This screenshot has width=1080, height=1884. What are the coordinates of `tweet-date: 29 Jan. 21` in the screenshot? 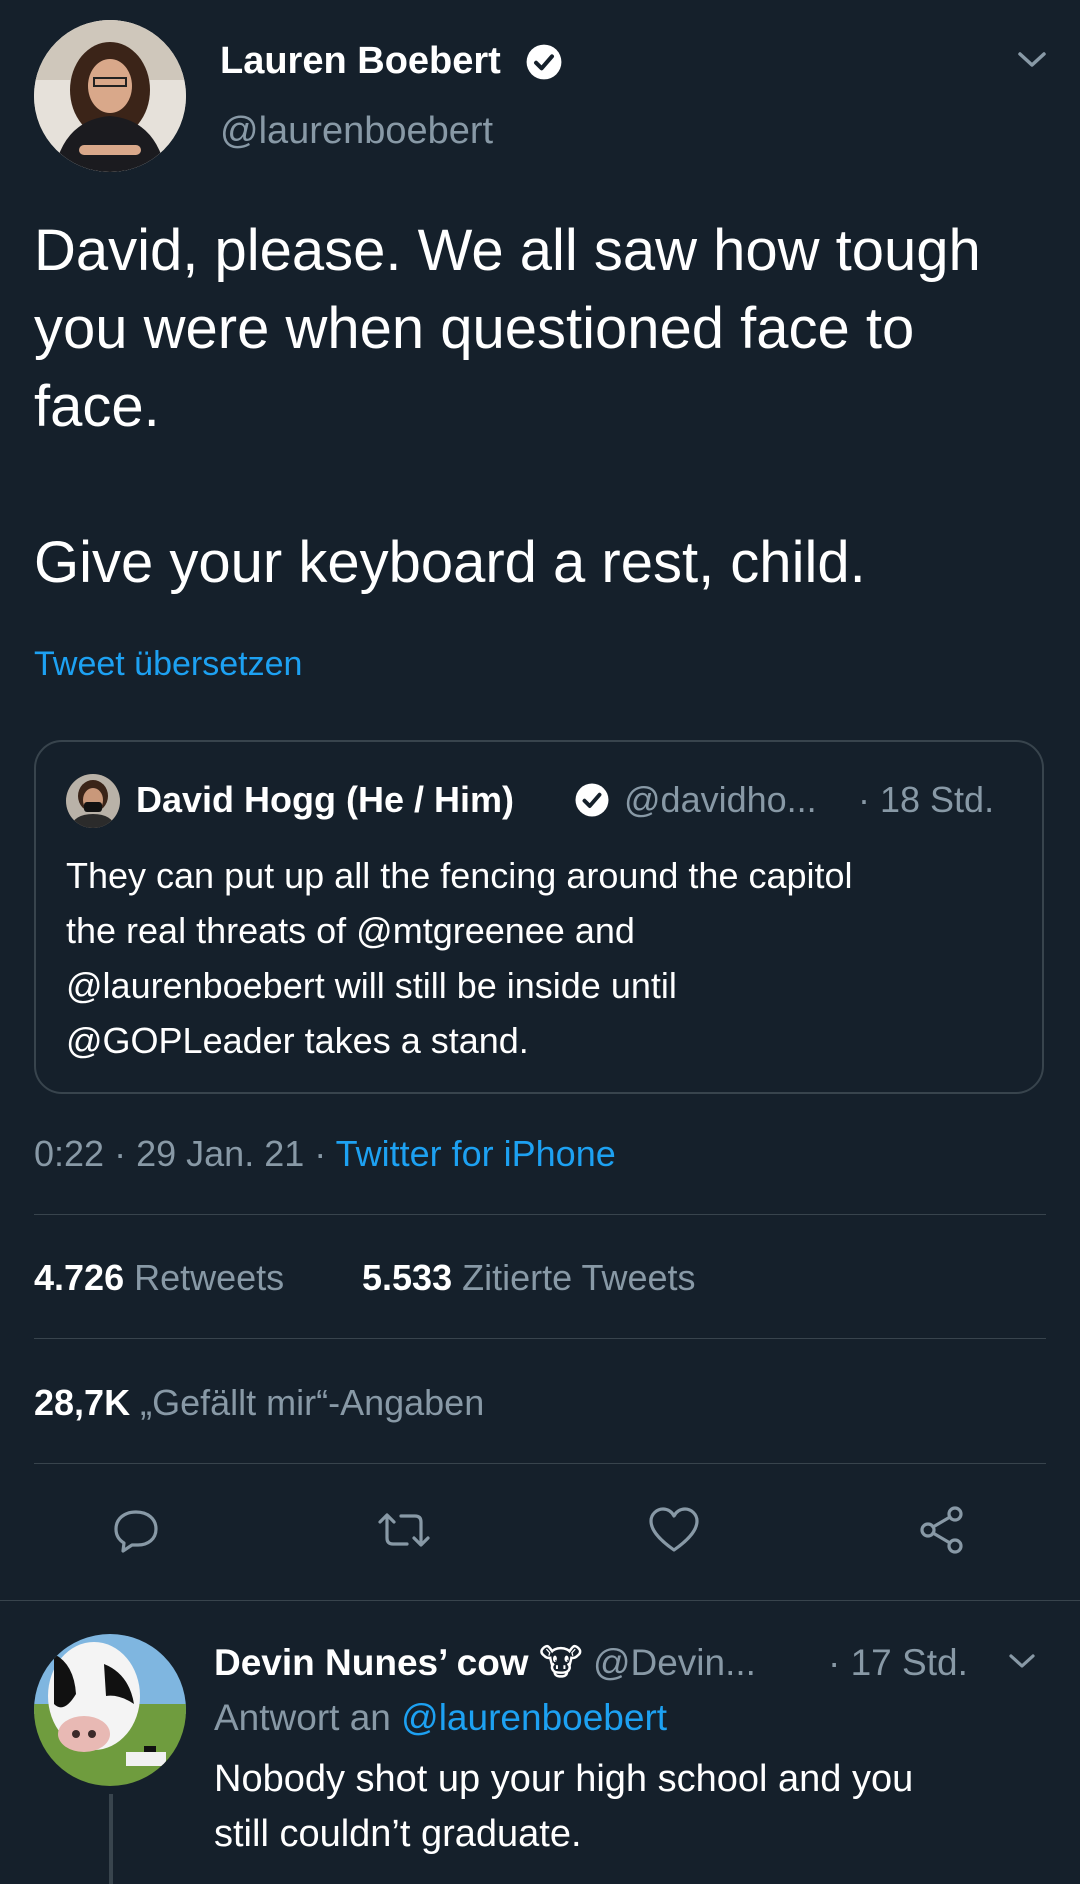 It's located at (220, 1153).